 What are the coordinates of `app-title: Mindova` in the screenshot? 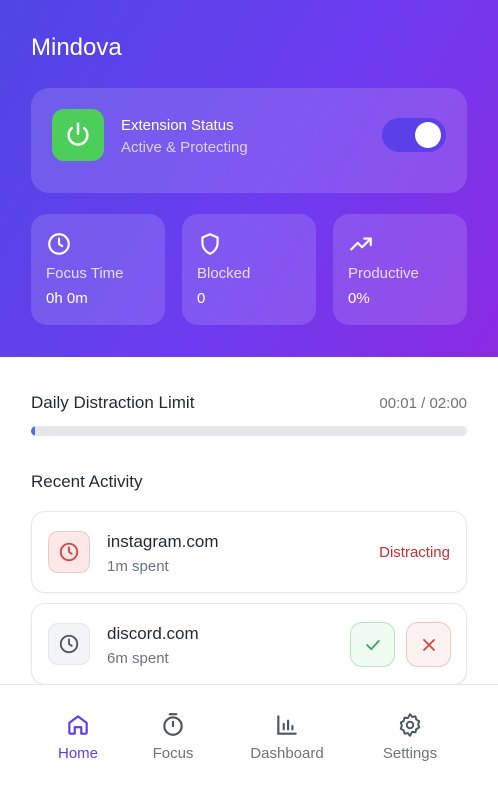 It's located at (76, 47).